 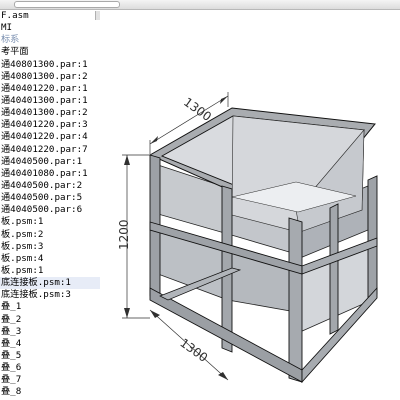 What do you see at coordinates (334, 269) in the screenshot?
I see `mid-post-side` at bounding box center [334, 269].